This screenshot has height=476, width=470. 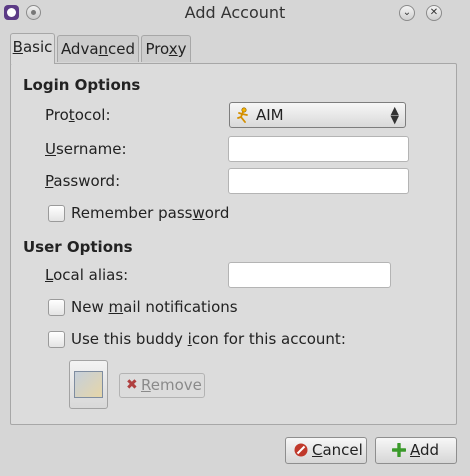 I want to click on cancel-button: Cancel, so click(x=326, y=450).